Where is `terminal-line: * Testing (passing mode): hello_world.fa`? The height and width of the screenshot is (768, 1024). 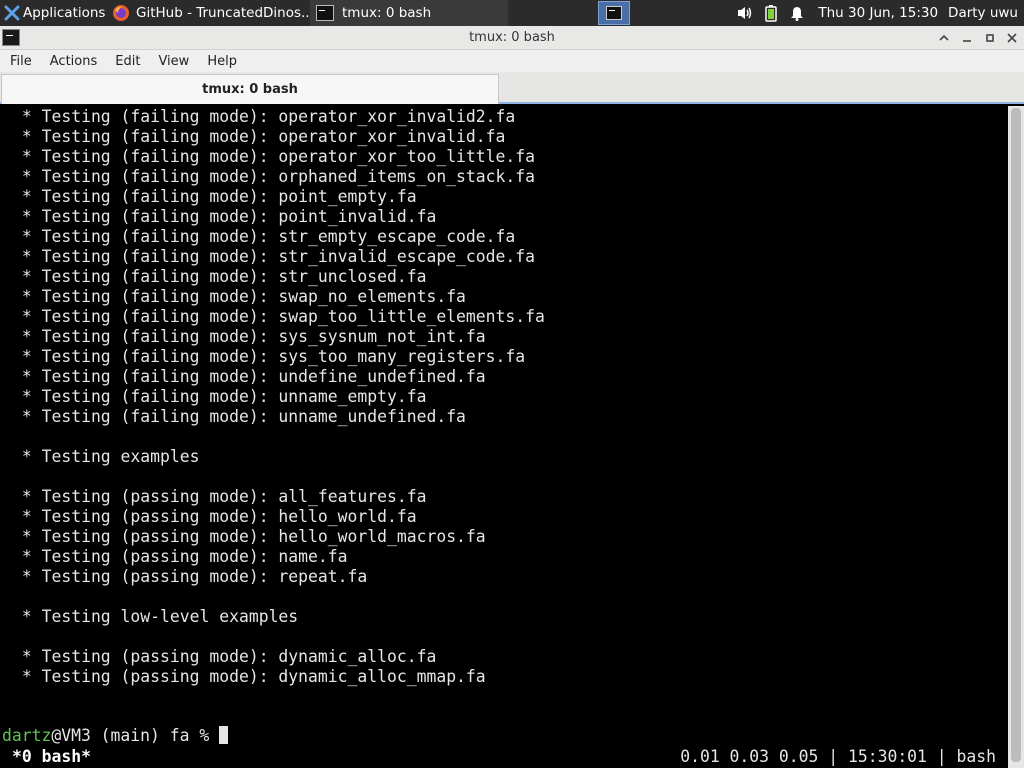 terminal-line: * Testing (passing mode): hello_world.fa is located at coordinates (214, 516).